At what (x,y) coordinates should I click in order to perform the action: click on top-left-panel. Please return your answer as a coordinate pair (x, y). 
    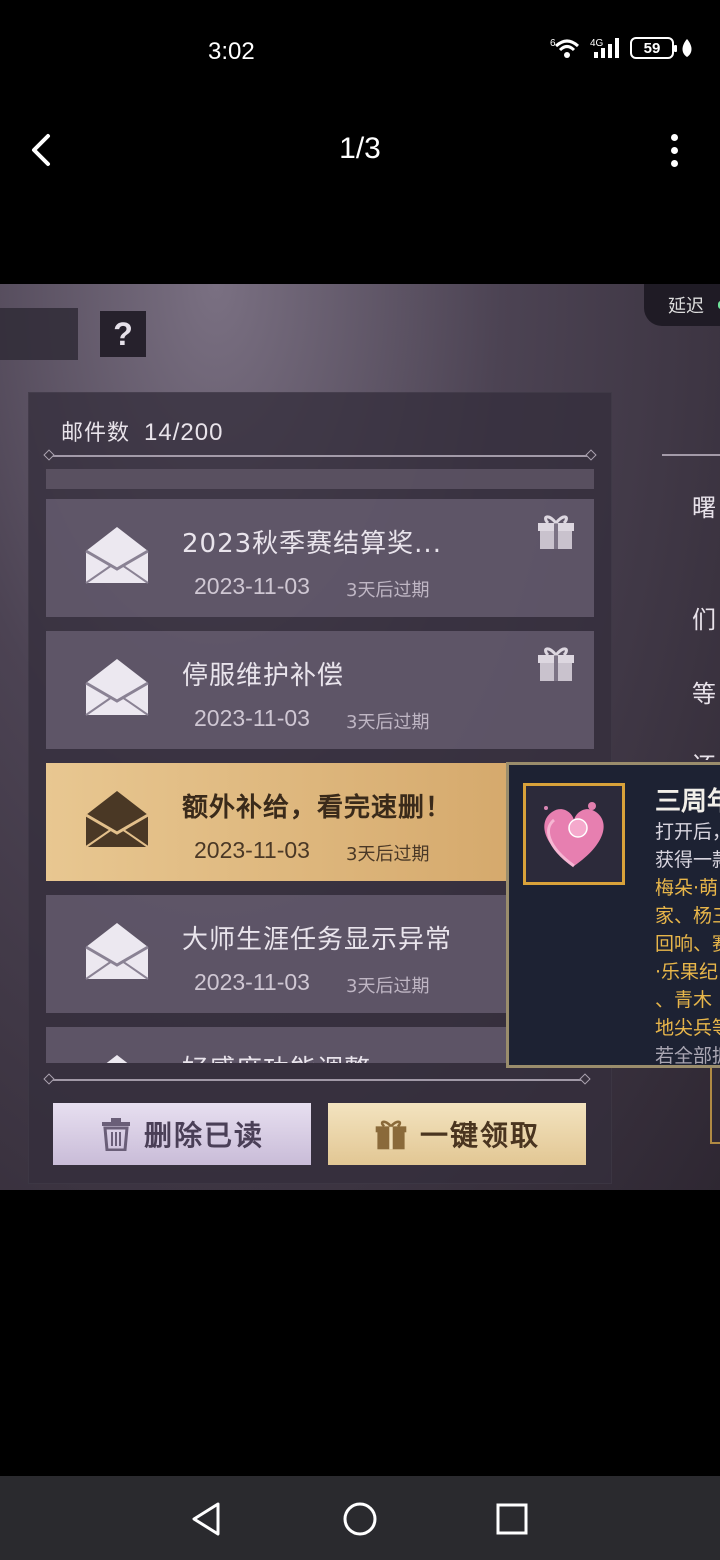
    Looking at the image, I should click on (39, 334).